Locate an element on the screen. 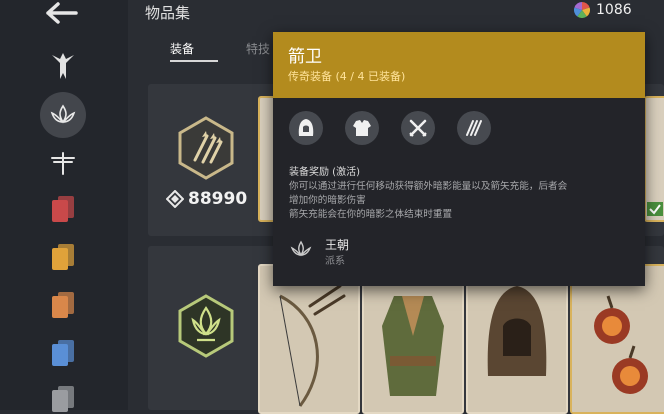 The height and width of the screenshot is (414, 664). sidebar-item-dragonfly is located at coordinates (63, 163).